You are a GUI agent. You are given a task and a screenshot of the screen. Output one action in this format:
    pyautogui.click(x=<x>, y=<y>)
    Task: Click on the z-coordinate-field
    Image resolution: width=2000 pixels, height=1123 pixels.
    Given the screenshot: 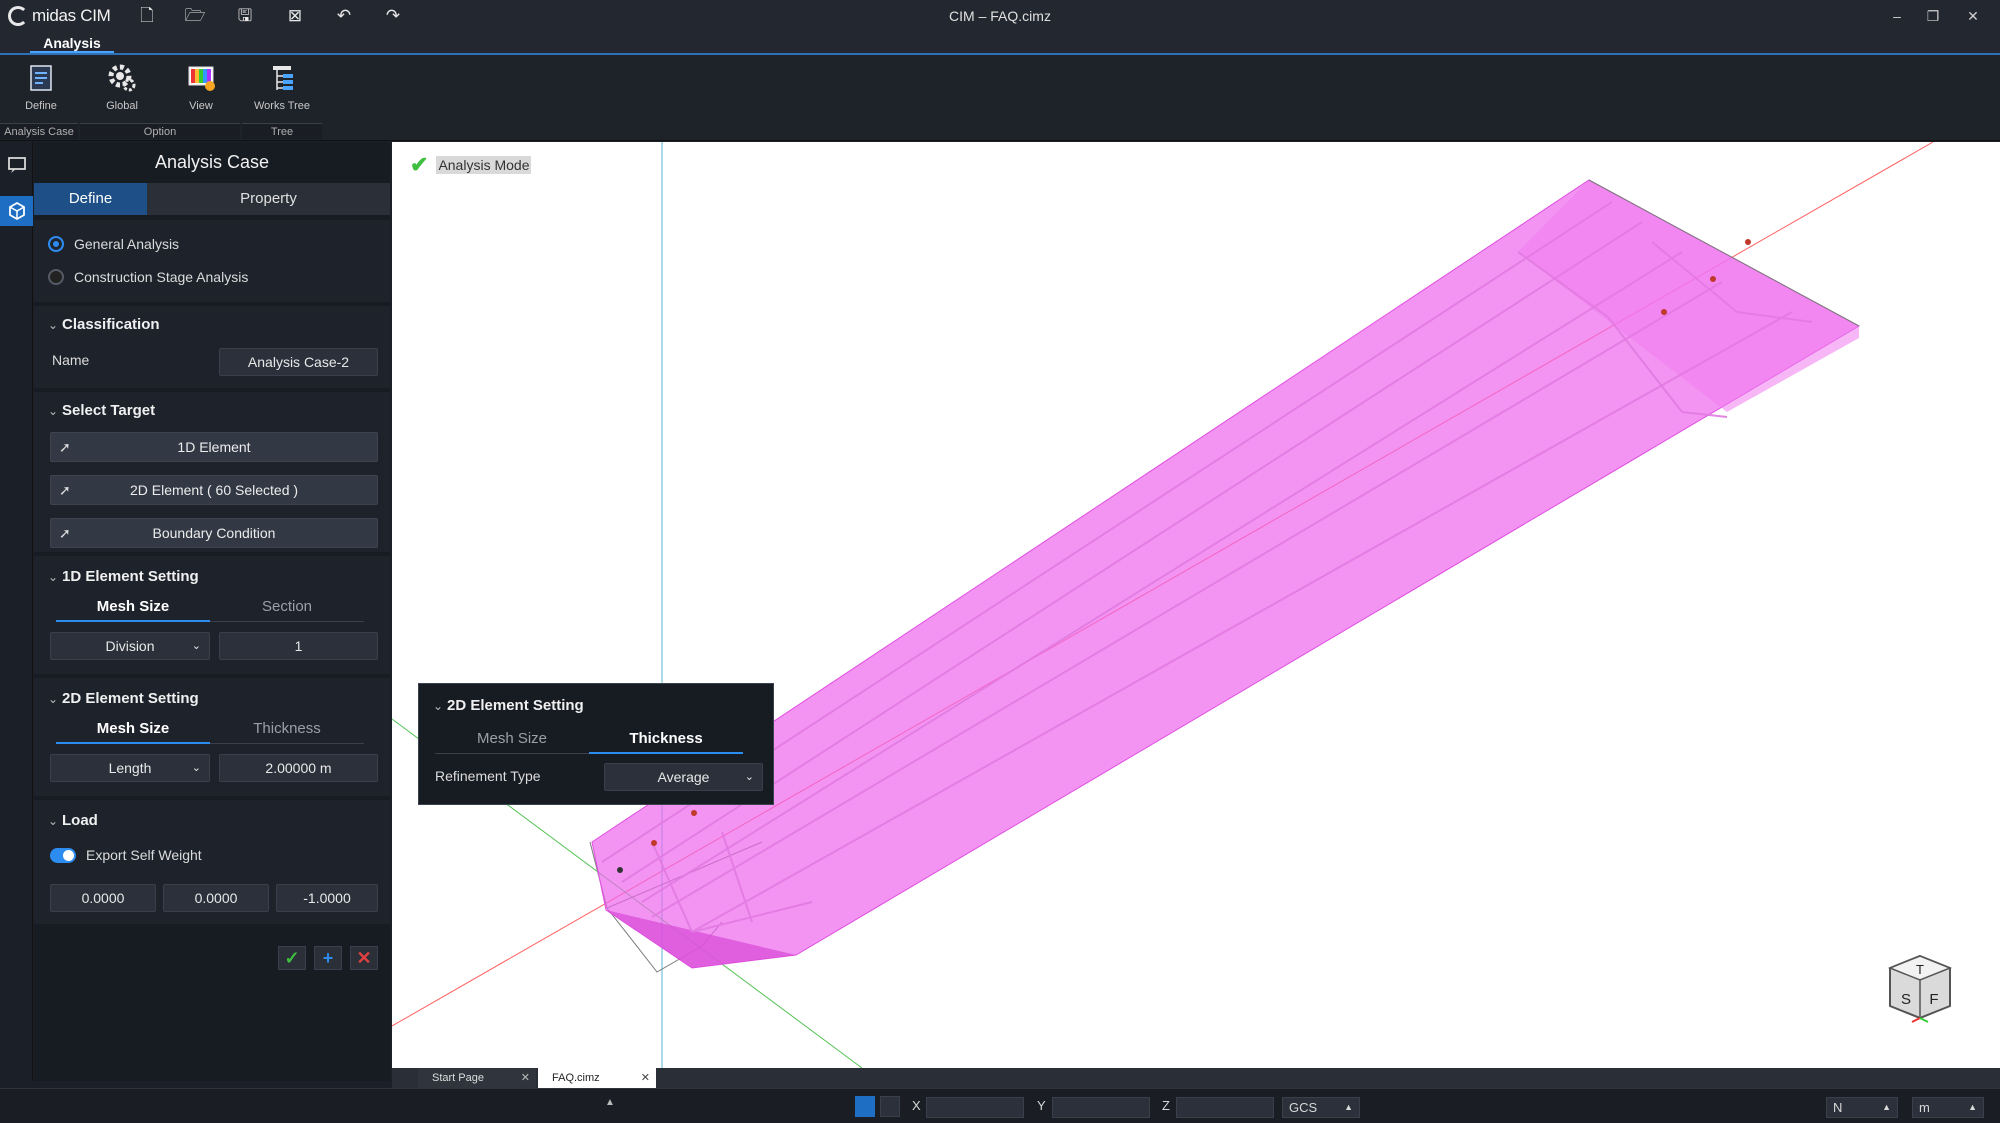 What is the action you would take?
    pyautogui.click(x=1225, y=1107)
    